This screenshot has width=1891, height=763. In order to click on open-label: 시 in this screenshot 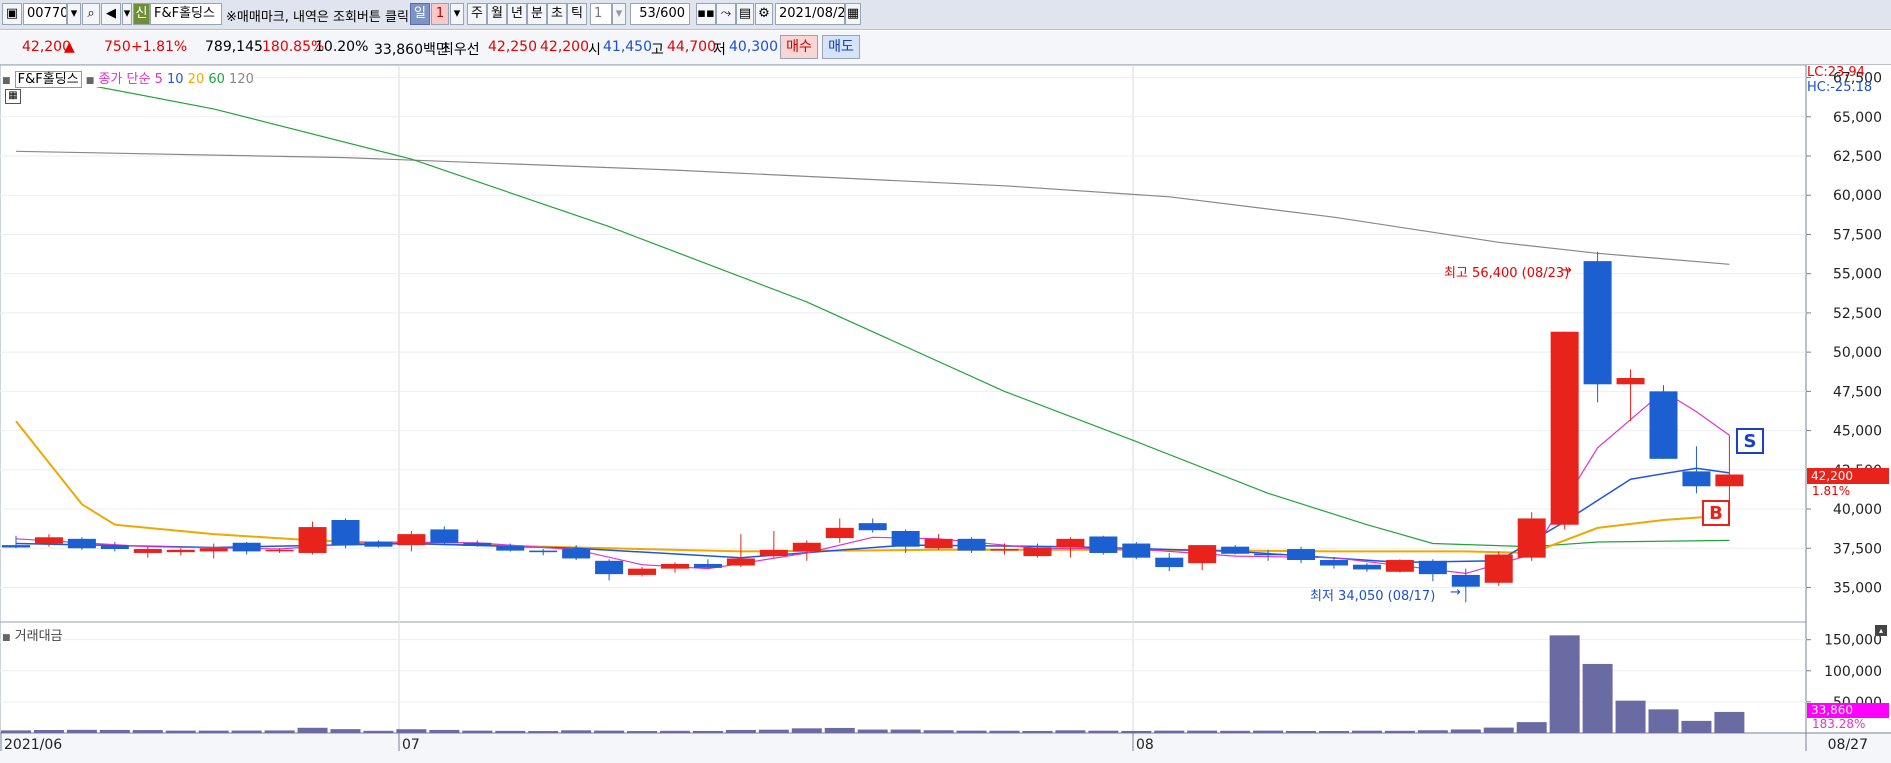, I will do `click(594, 50)`.